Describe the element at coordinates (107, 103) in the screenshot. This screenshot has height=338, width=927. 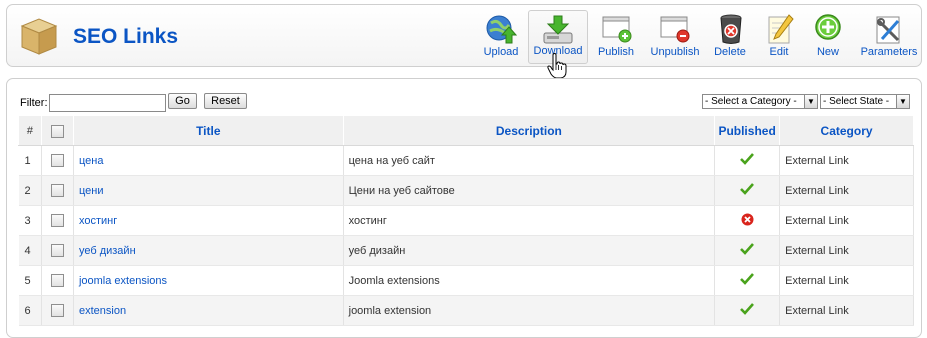
I see `filter-input` at that location.